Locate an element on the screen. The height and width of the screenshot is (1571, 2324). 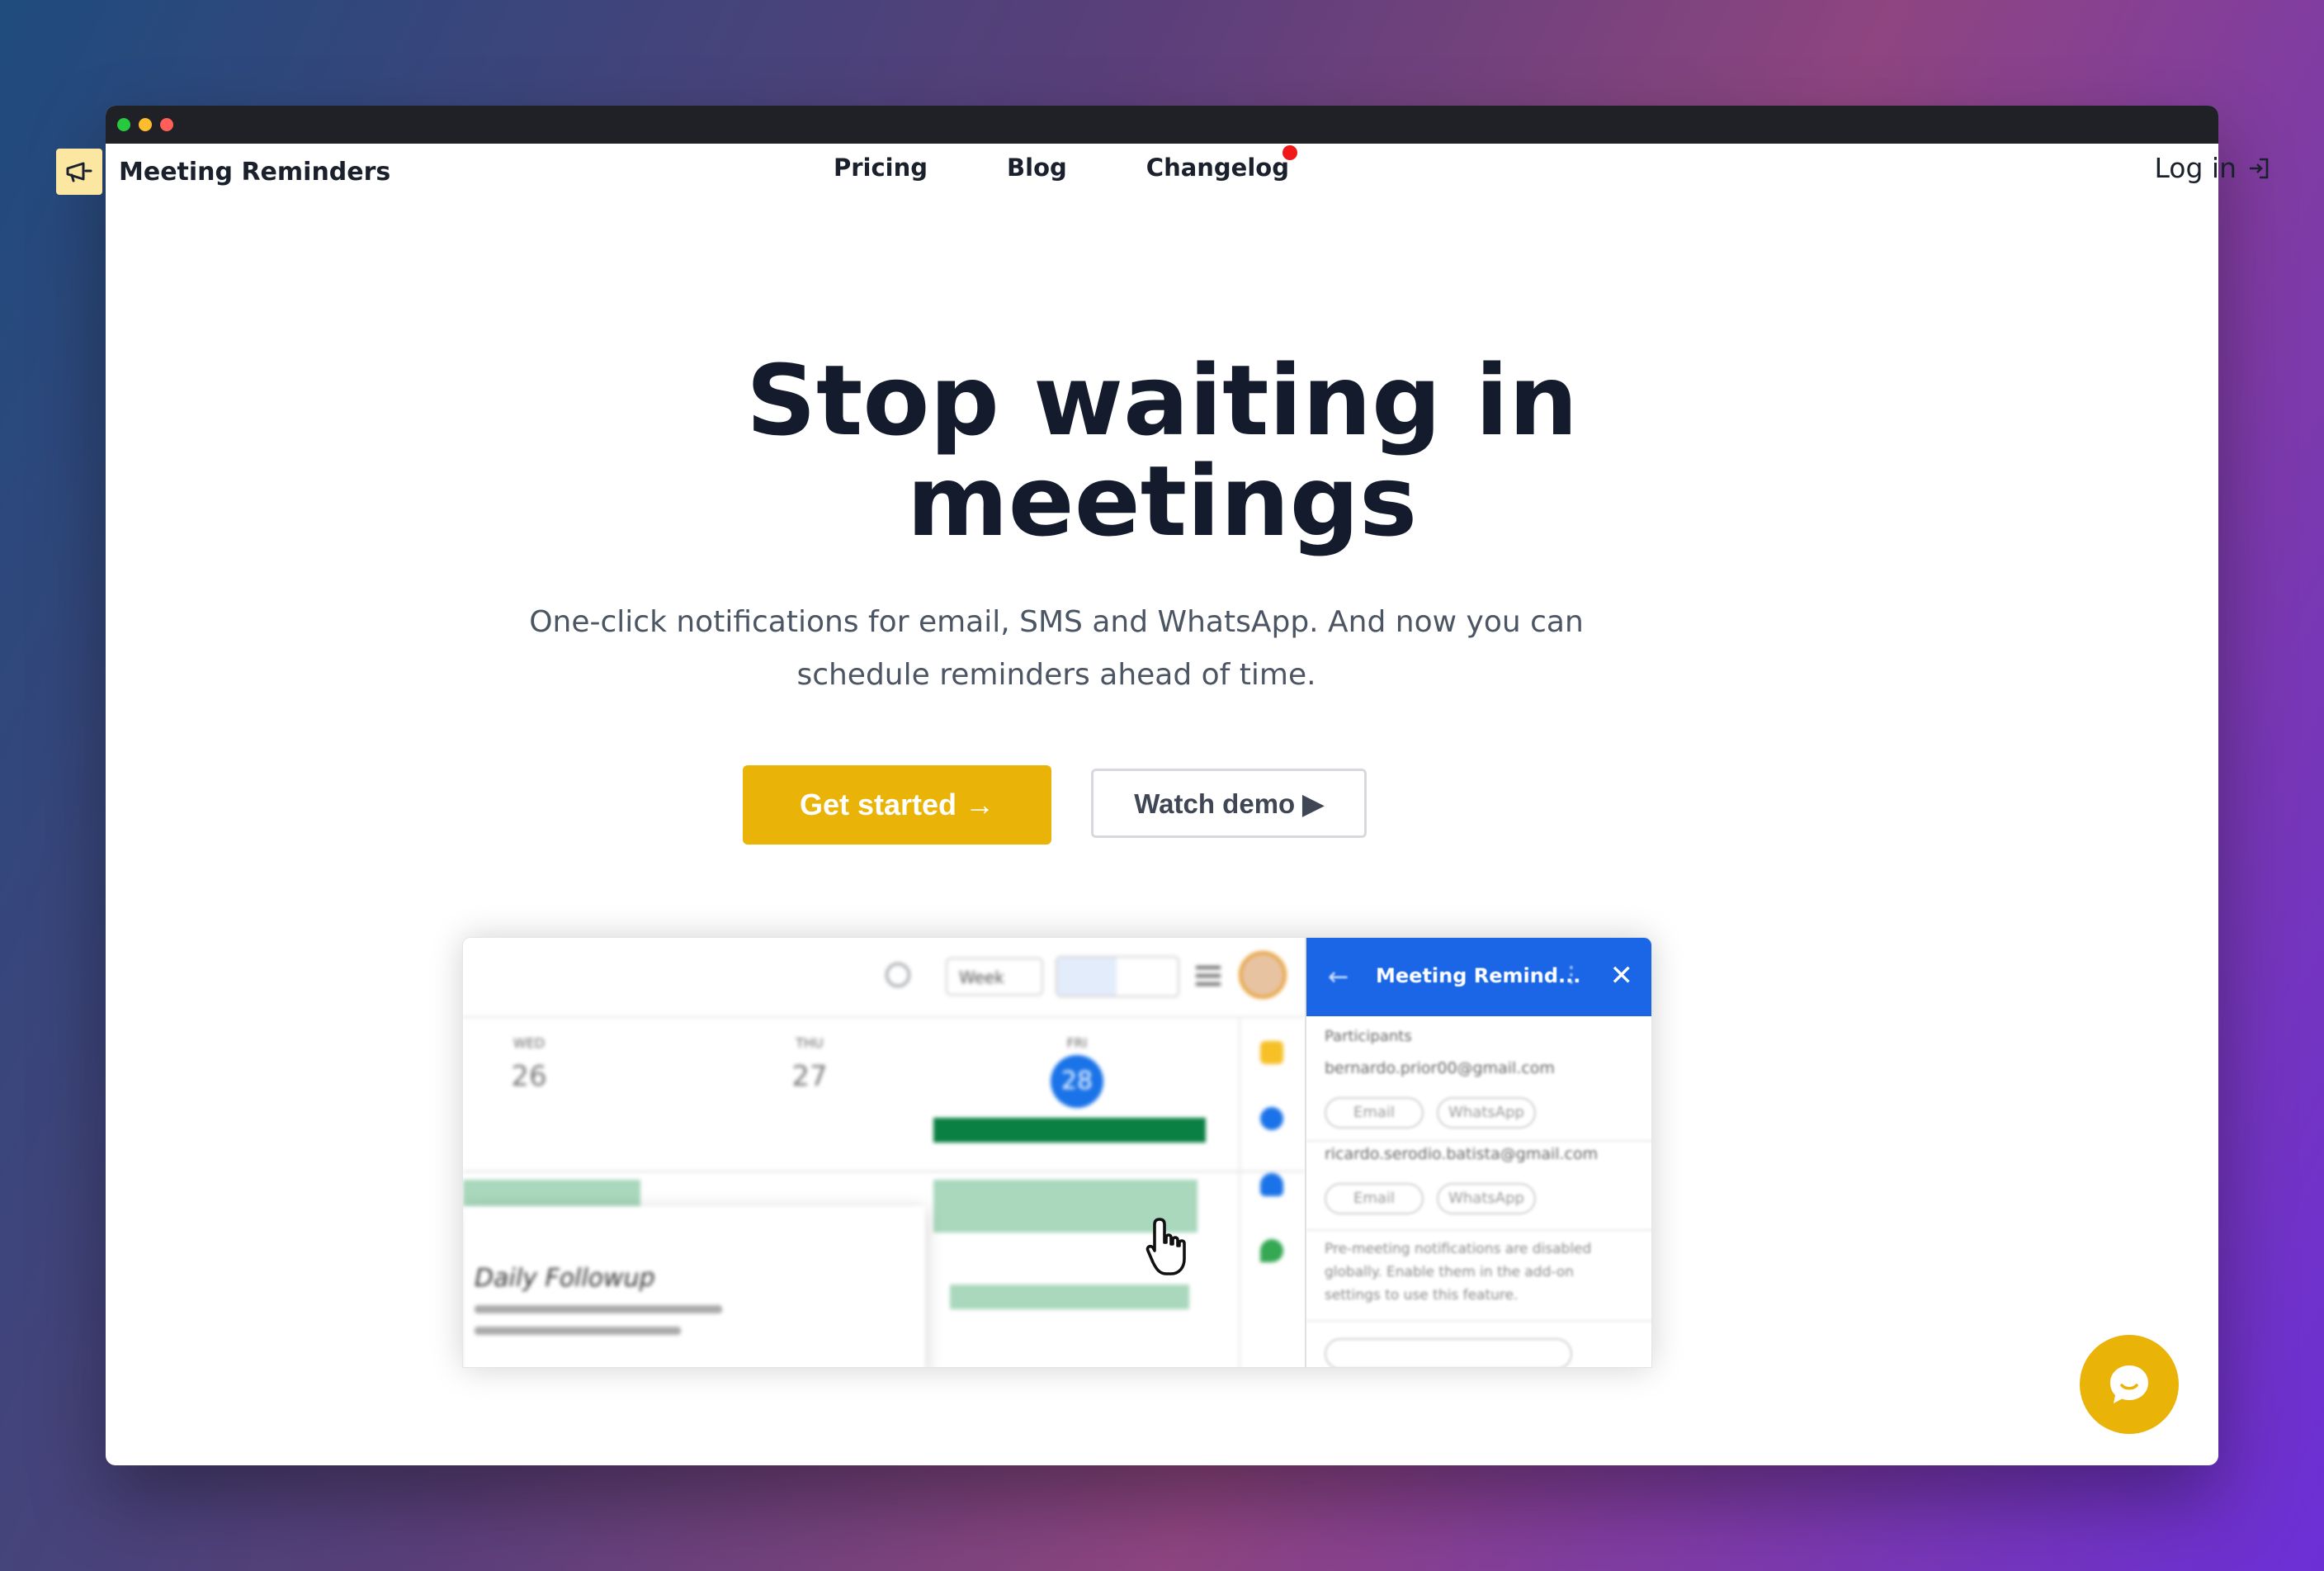
more-vert-icon: ⋮ is located at coordinates (1572, 975).